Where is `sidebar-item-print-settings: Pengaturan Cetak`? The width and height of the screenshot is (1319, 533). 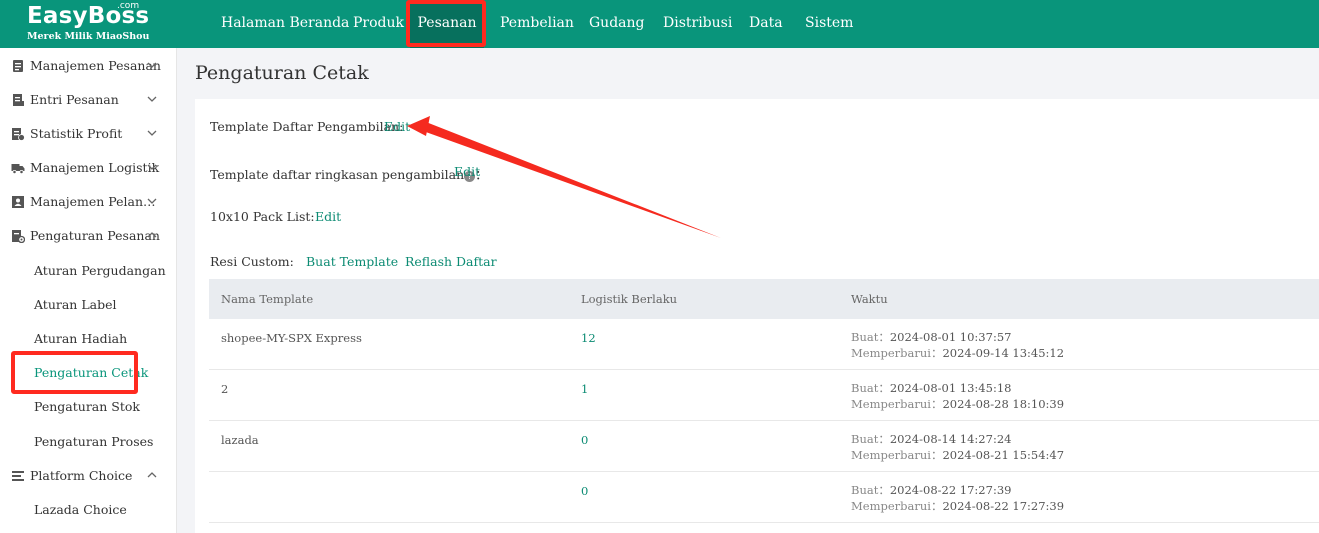
sidebar-item-print-settings: Pengaturan Cetak is located at coordinates (88, 373).